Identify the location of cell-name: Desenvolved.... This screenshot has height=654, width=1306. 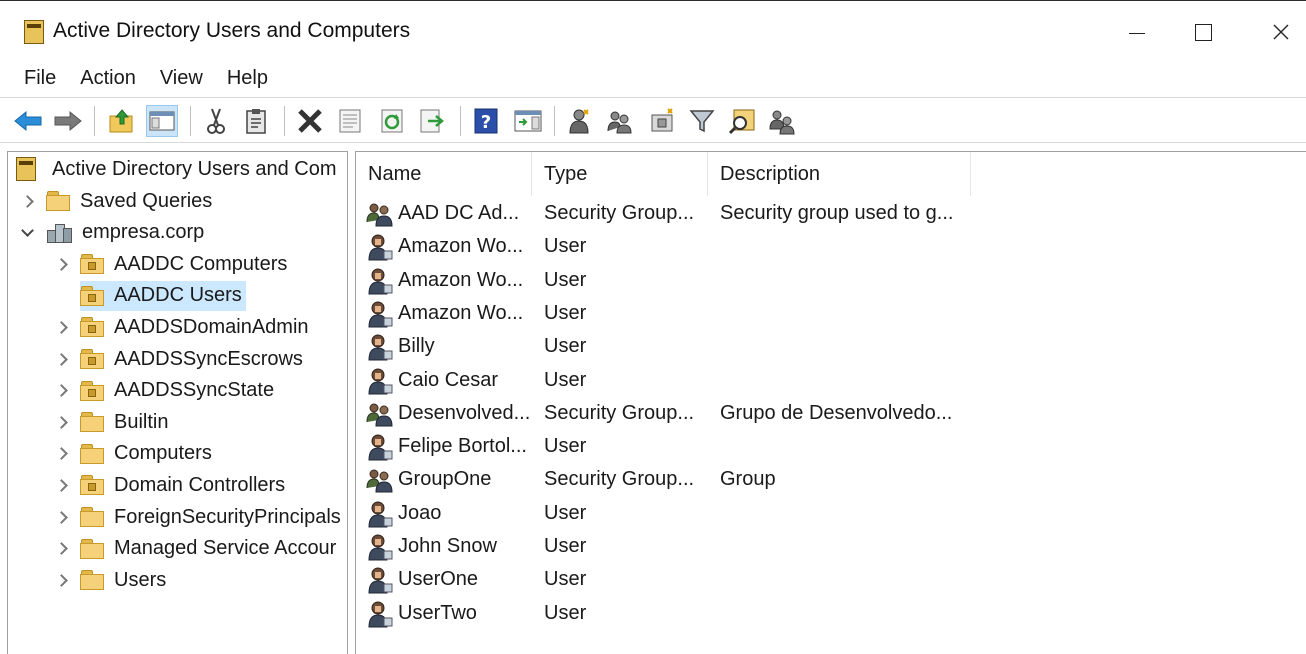
(464, 412).